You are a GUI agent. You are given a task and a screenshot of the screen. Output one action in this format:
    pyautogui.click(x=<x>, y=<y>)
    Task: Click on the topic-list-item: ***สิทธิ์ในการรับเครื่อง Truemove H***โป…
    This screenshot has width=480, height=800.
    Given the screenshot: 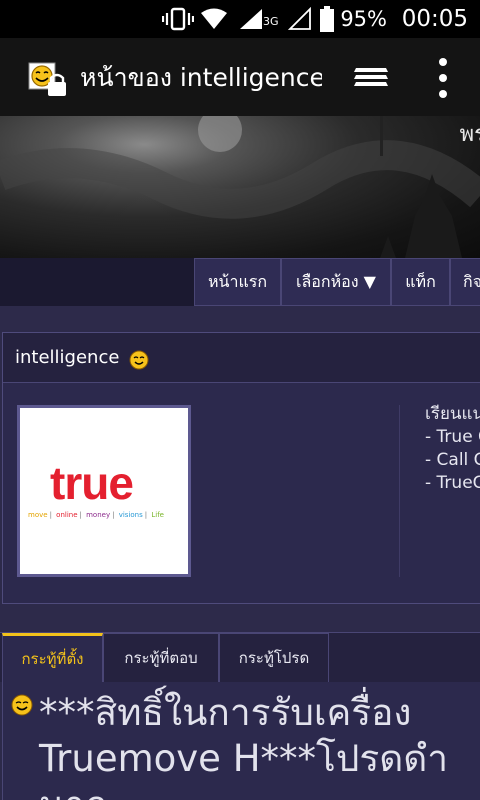 What is the action you would take?
    pyautogui.click(x=241, y=741)
    